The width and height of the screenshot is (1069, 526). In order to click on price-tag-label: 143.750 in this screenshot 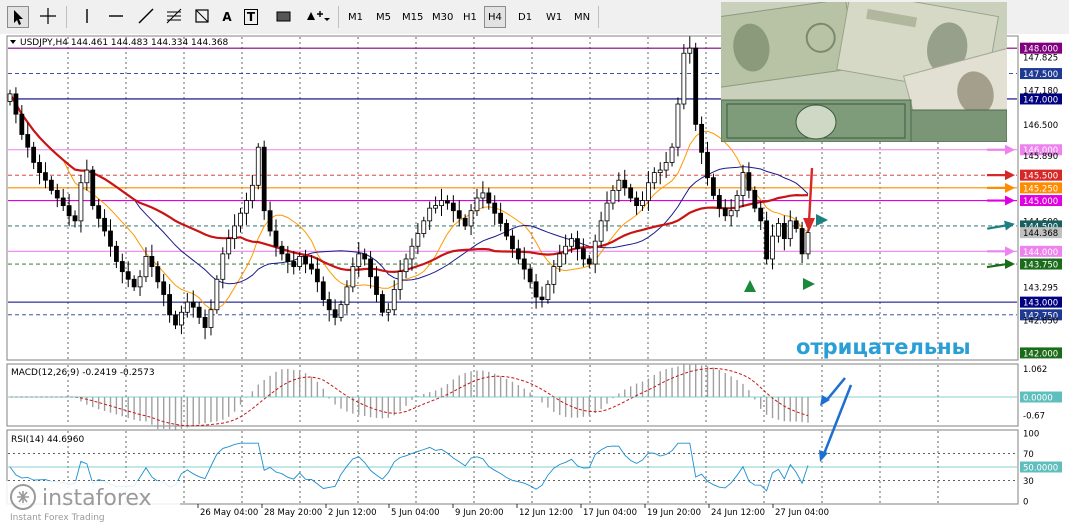, I will do `click(1040, 266)`.